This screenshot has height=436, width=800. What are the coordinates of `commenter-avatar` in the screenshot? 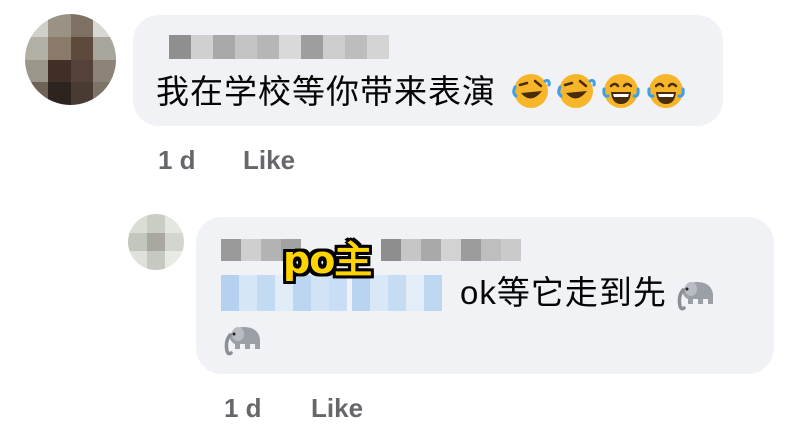 It's located at (70, 59).